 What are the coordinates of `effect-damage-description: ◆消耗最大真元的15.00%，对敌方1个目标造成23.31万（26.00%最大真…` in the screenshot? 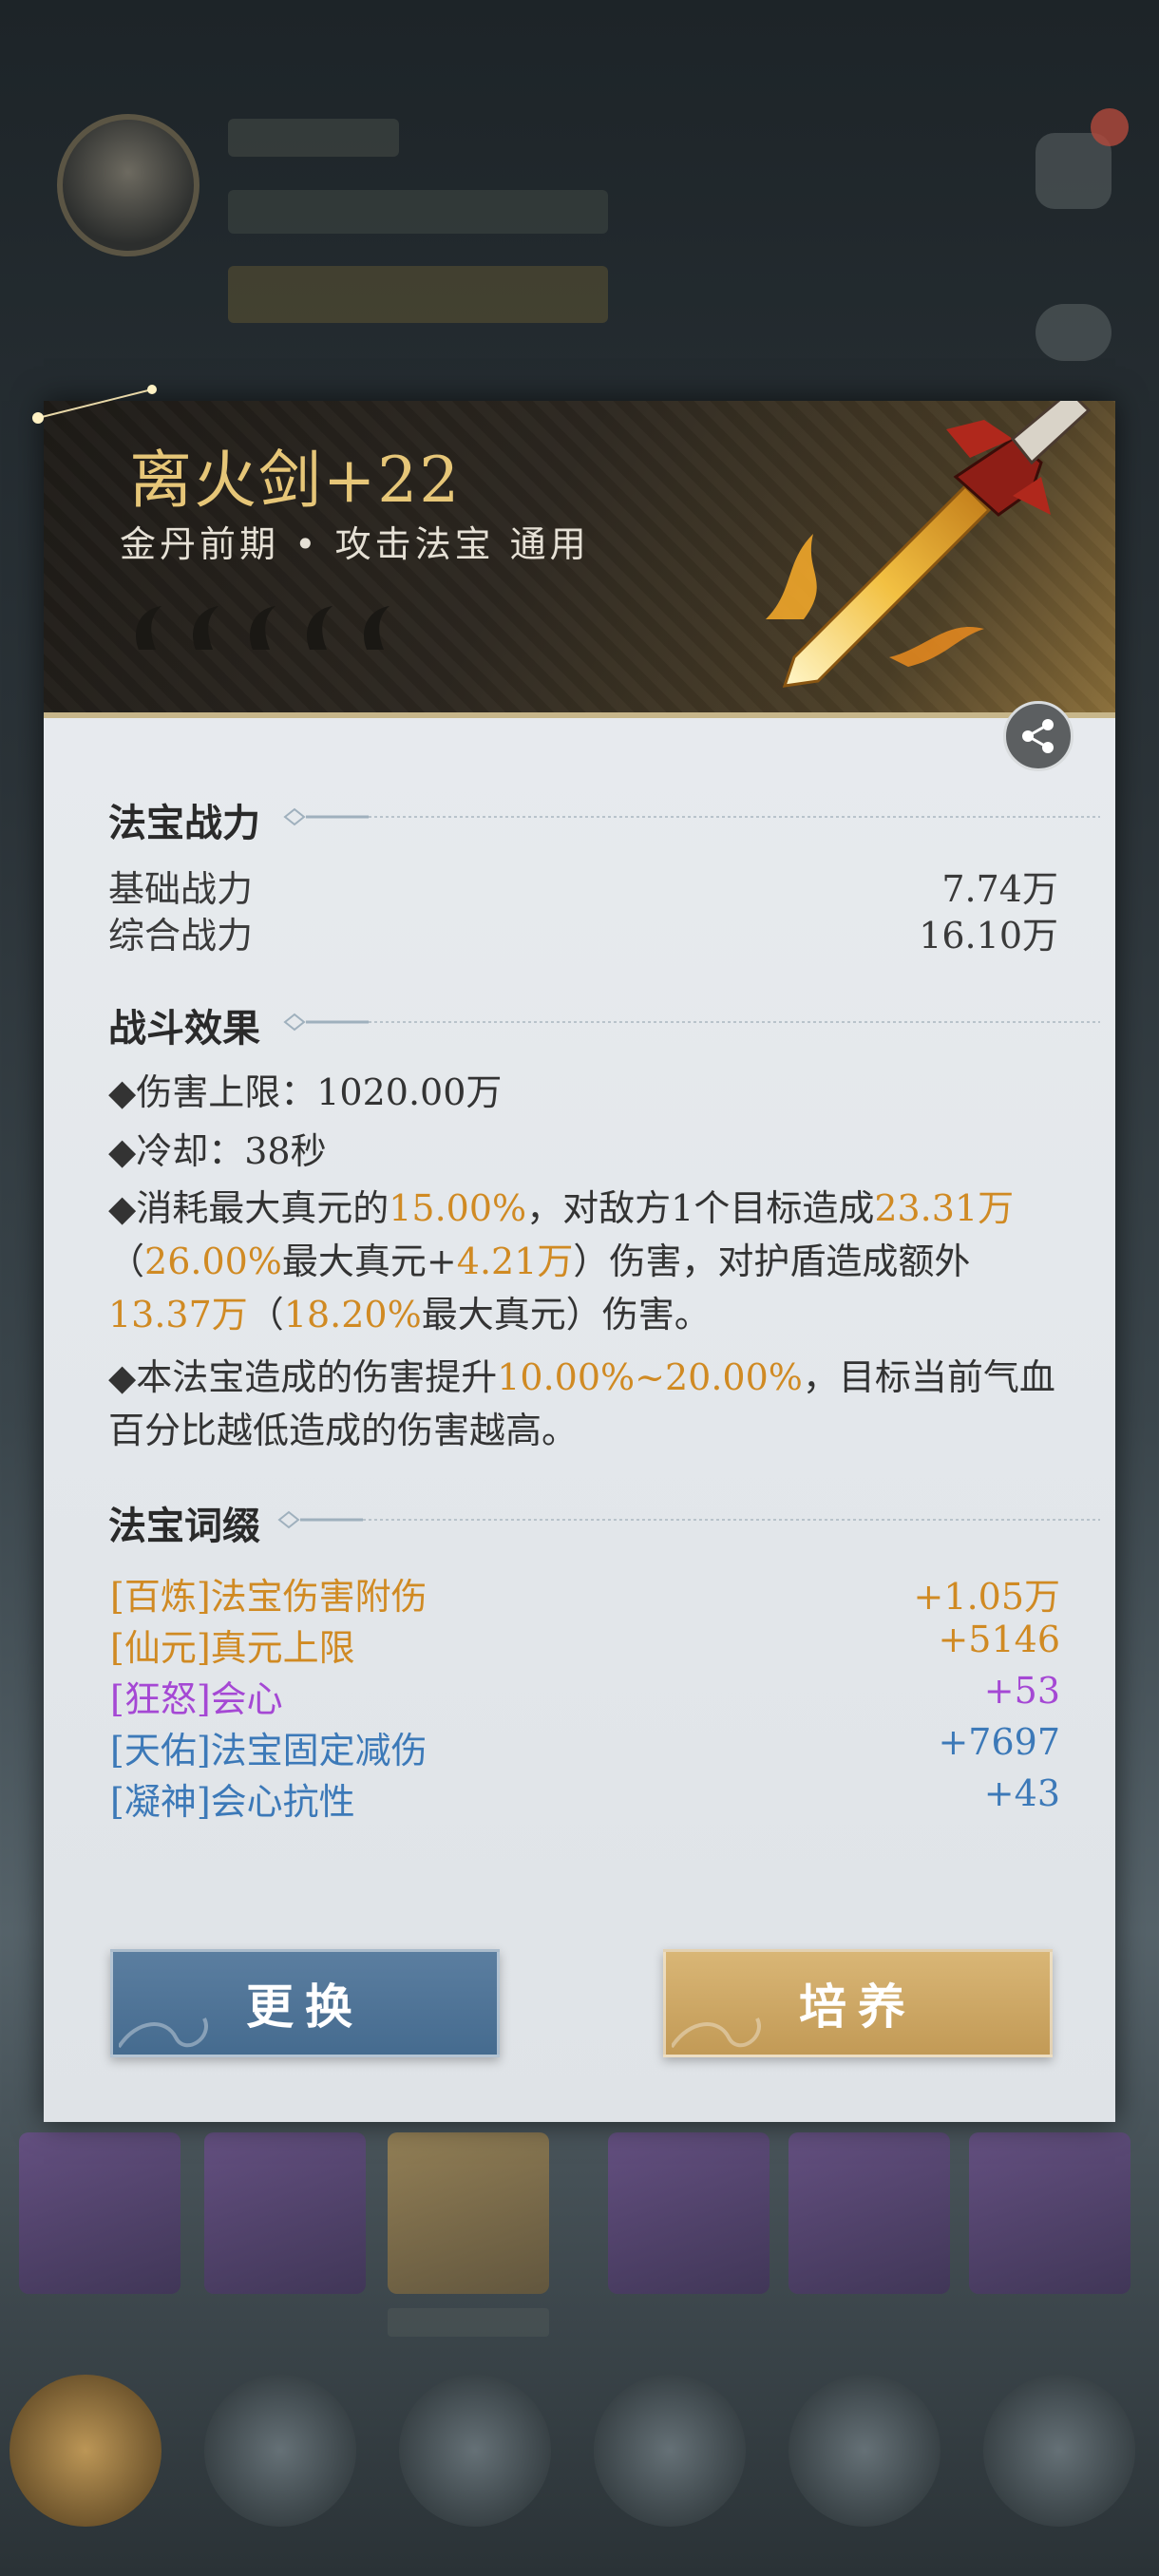 It's located at (588, 1261).